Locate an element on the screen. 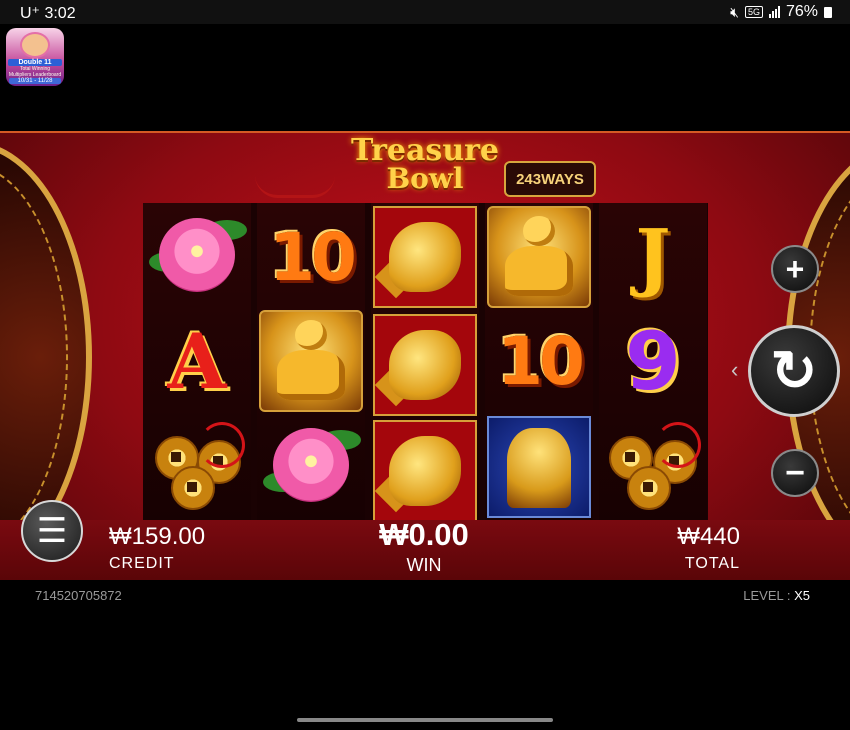  game-logo: Treasure Bowl is located at coordinates (425, 167).